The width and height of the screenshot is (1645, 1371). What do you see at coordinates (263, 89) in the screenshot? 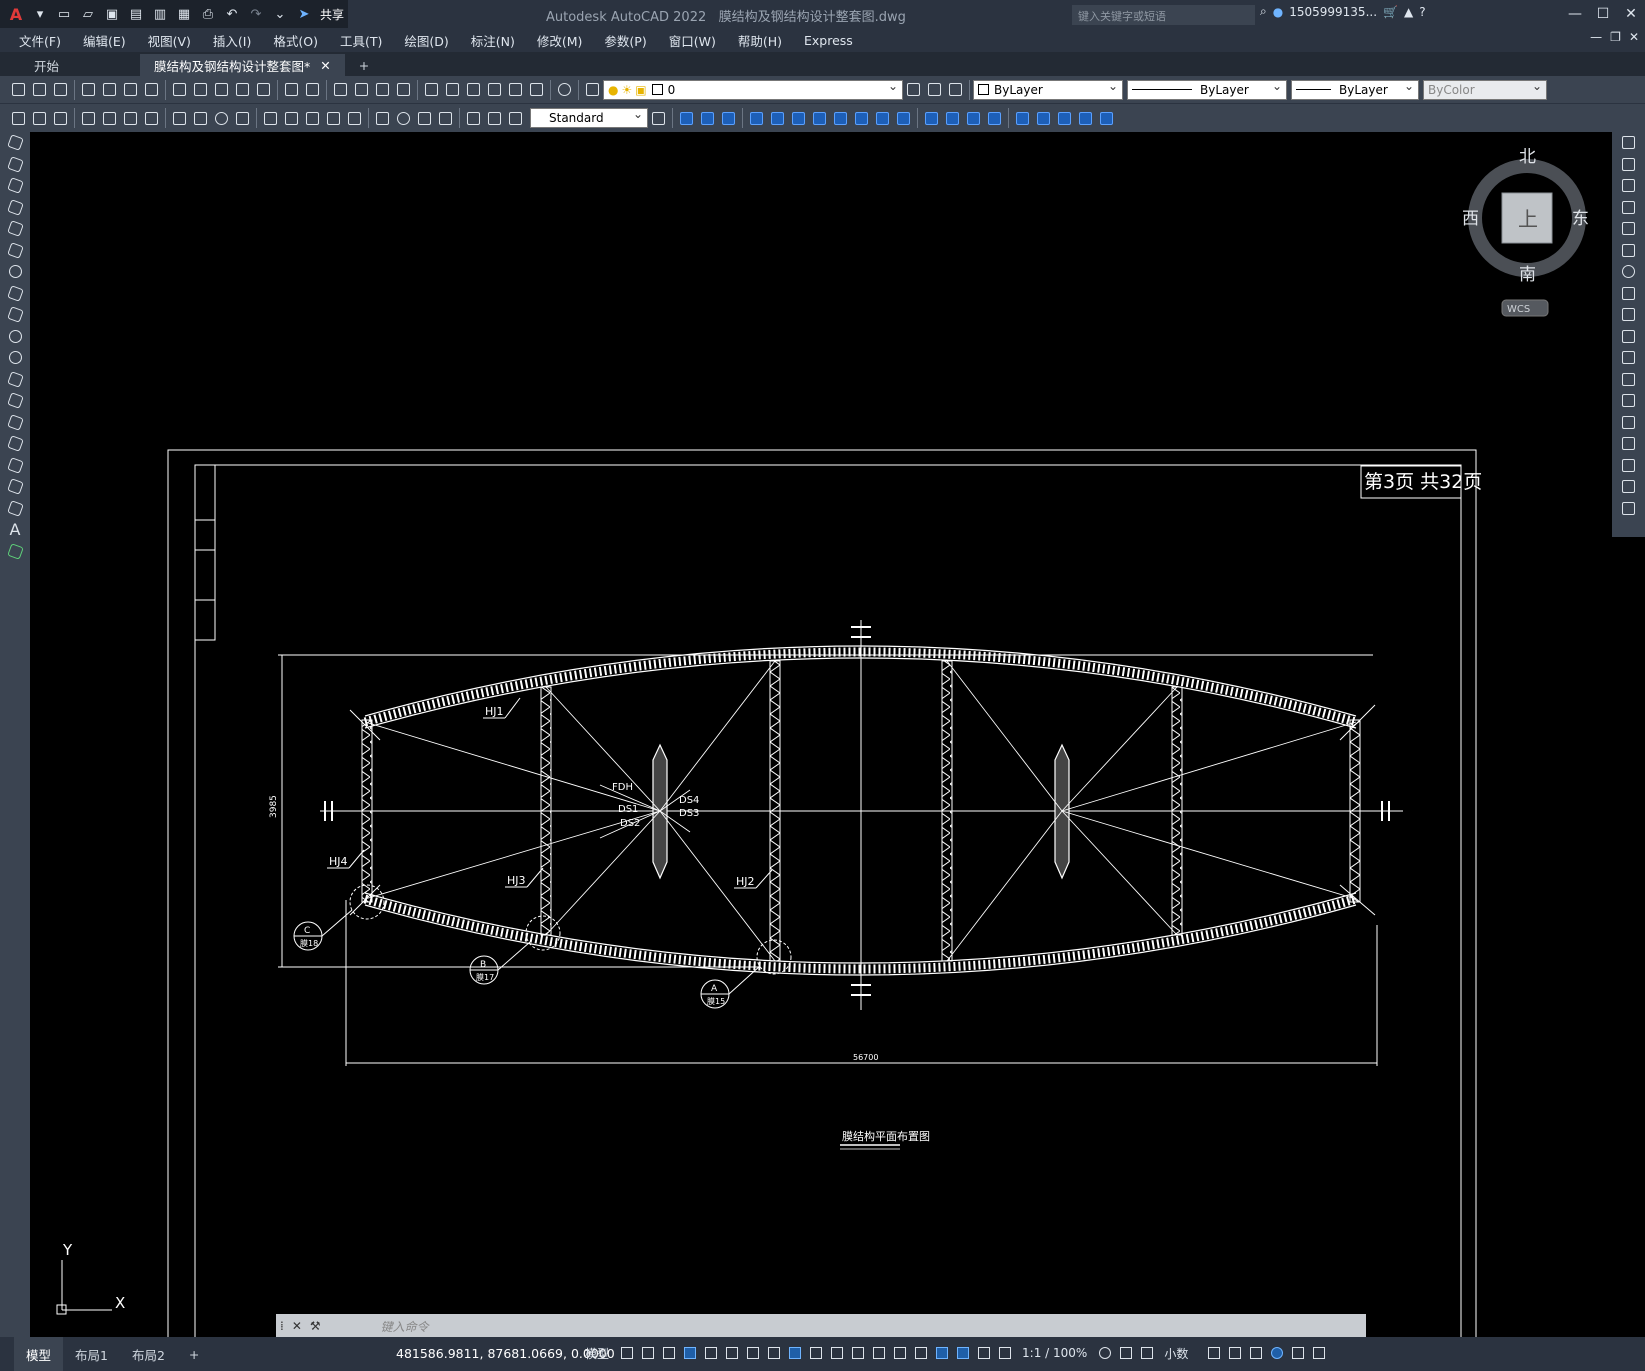
I see `block-editor-icon` at bounding box center [263, 89].